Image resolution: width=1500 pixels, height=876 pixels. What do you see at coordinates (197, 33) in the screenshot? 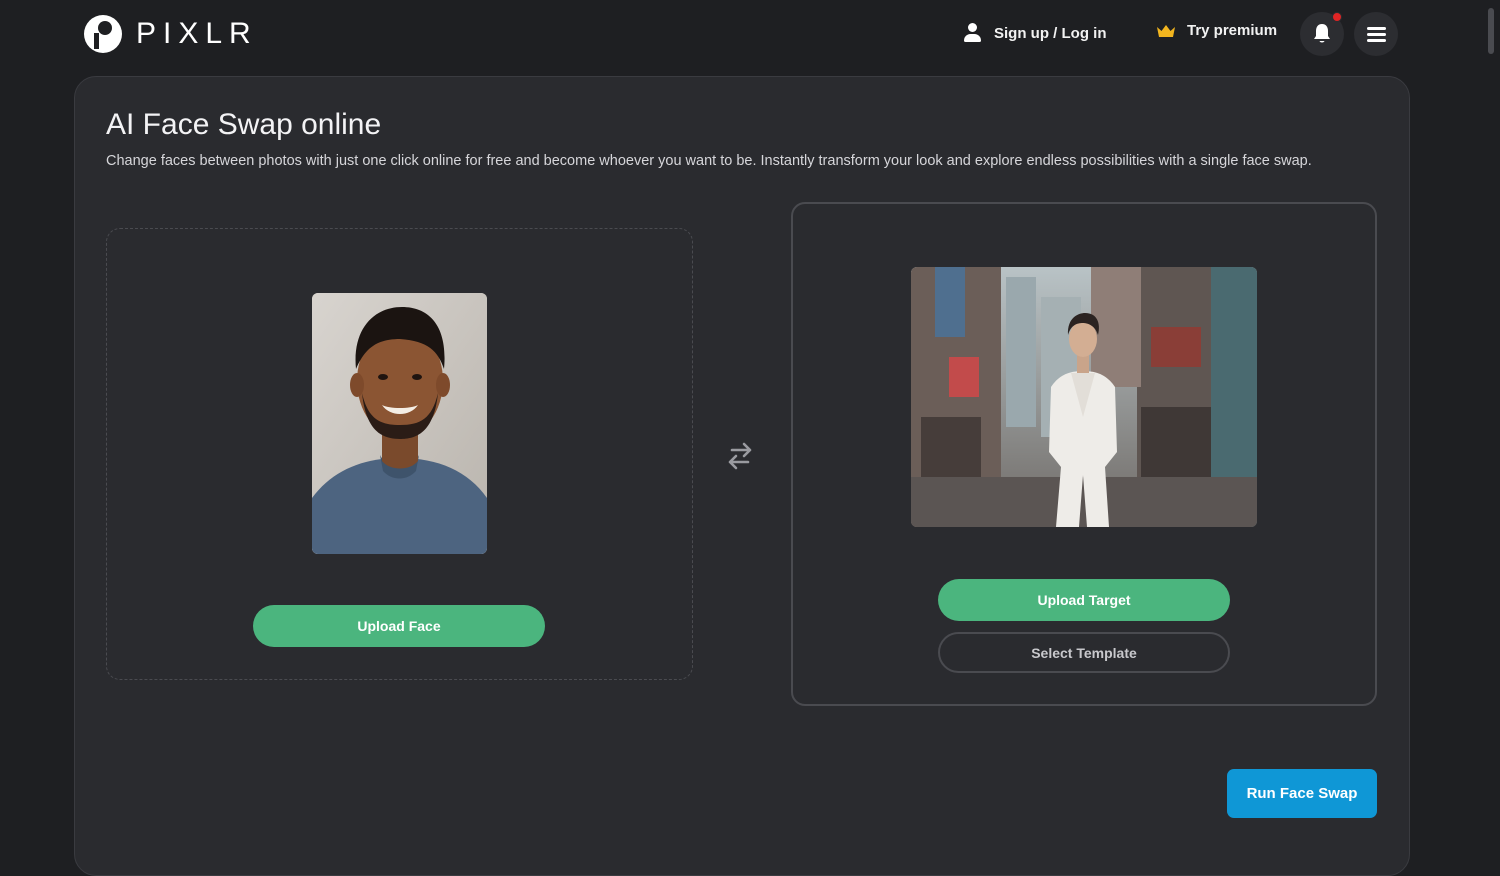
I see `logo-text: PIXLR` at bounding box center [197, 33].